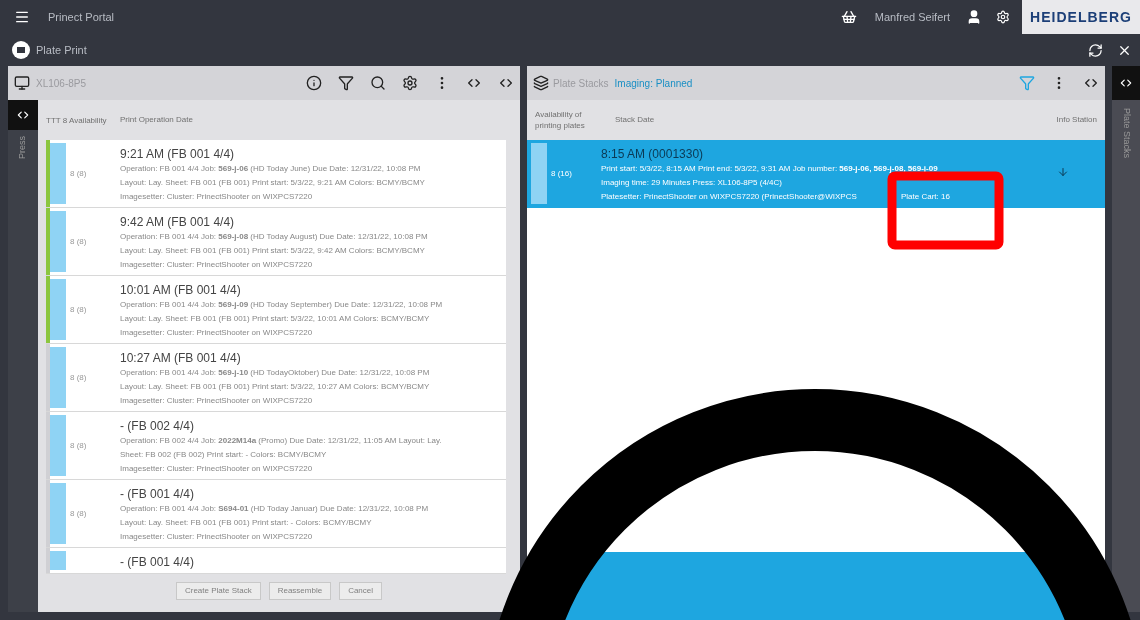 The width and height of the screenshot is (1140, 620). What do you see at coordinates (581, 83) in the screenshot?
I see `panel-title: Plate Stacks` at bounding box center [581, 83].